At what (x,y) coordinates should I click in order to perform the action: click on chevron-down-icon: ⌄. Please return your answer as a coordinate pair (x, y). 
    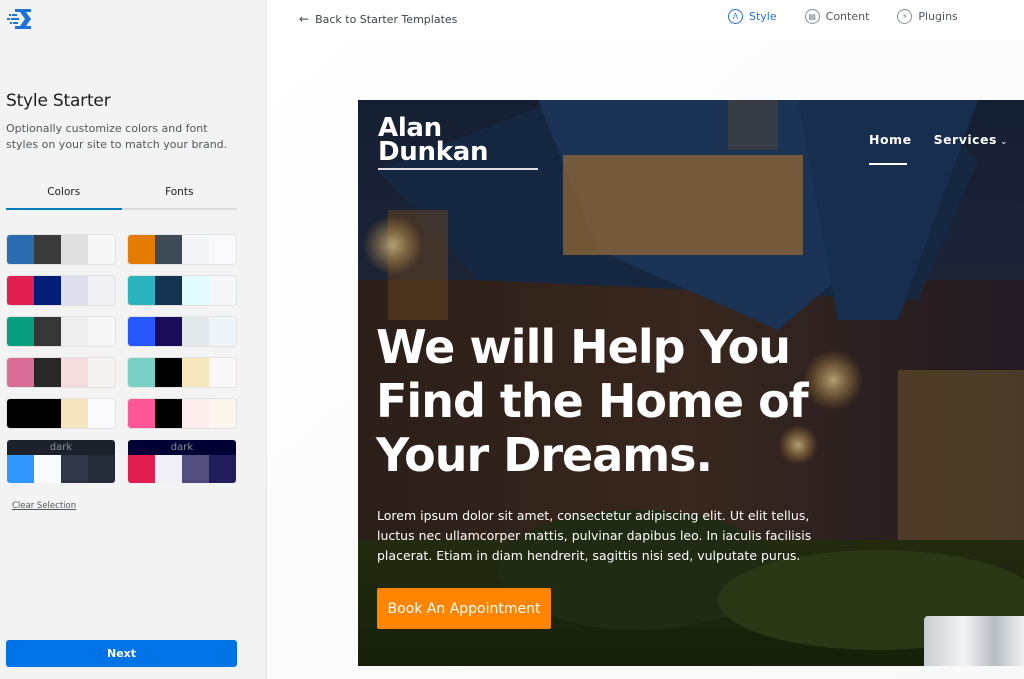
    Looking at the image, I should click on (1004, 142).